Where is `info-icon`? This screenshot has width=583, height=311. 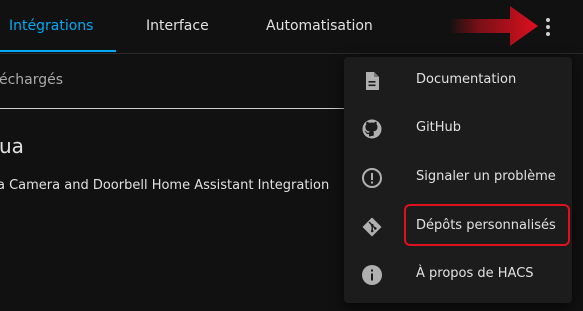 info-icon is located at coordinates (372, 275).